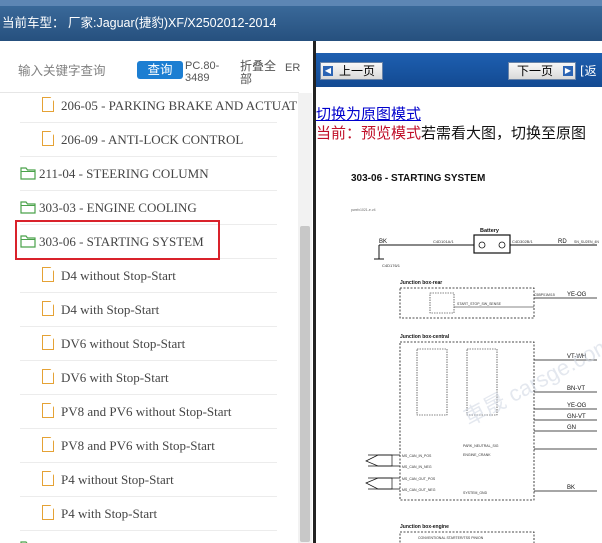 This screenshot has height=543, width=602. What do you see at coordinates (118, 275) in the screenshot?
I see `tree-item-label: D4 without Stop-Start` at bounding box center [118, 275].